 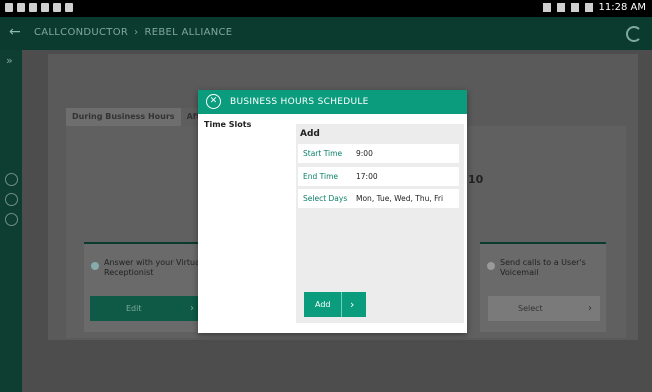 What do you see at coordinates (378, 153) in the screenshot?
I see `start-time-field: Start Time 9:00` at bounding box center [378, 153].